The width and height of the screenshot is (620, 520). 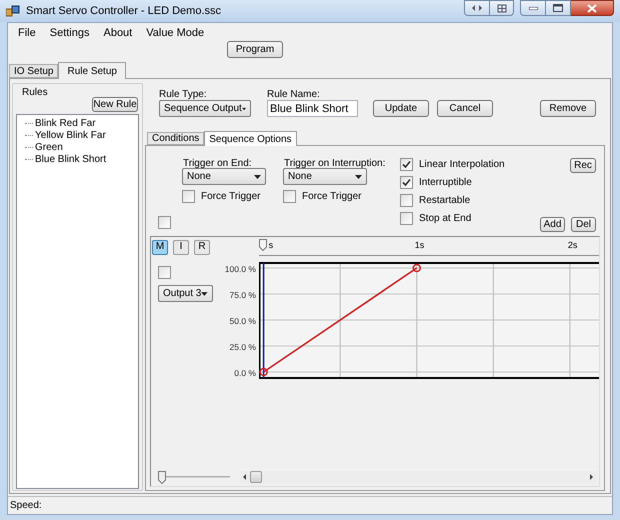 I want to click on cancel-button: Cancel, so click(x=465, y=108).